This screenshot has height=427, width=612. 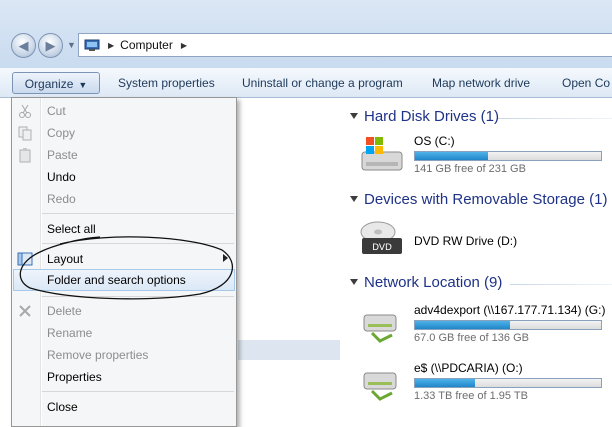 I want to click on back-button: ◀, so click(x=23, y=45).